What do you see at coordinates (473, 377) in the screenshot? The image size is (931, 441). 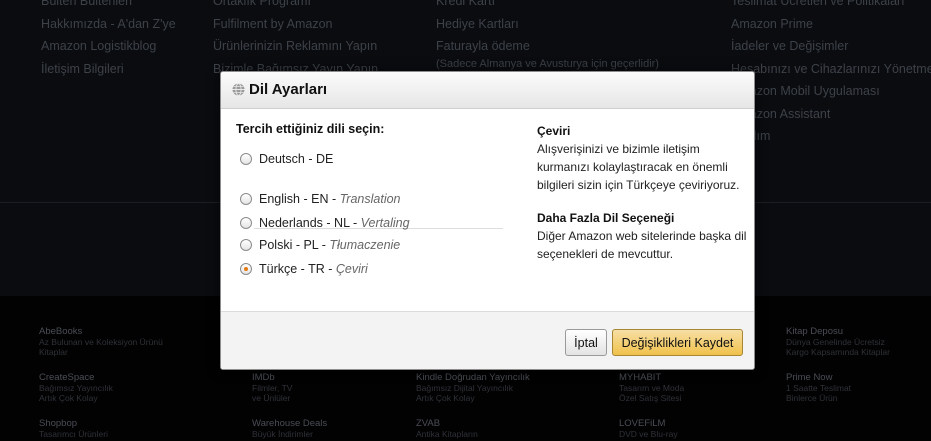 I see `service-title: Kindle Doğrudan Yayıncılık` at bounding box center [473, 377].